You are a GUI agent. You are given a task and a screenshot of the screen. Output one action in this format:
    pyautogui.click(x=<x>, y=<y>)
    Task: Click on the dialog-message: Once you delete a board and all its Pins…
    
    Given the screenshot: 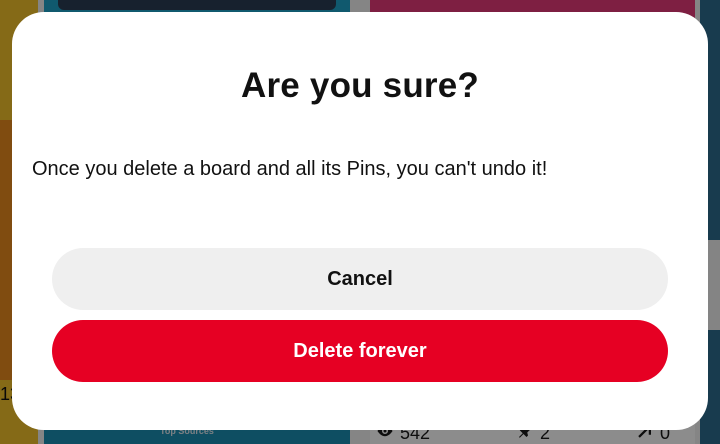 What is the action you would take?
    pyautogui.click(x=290, y=169)
    